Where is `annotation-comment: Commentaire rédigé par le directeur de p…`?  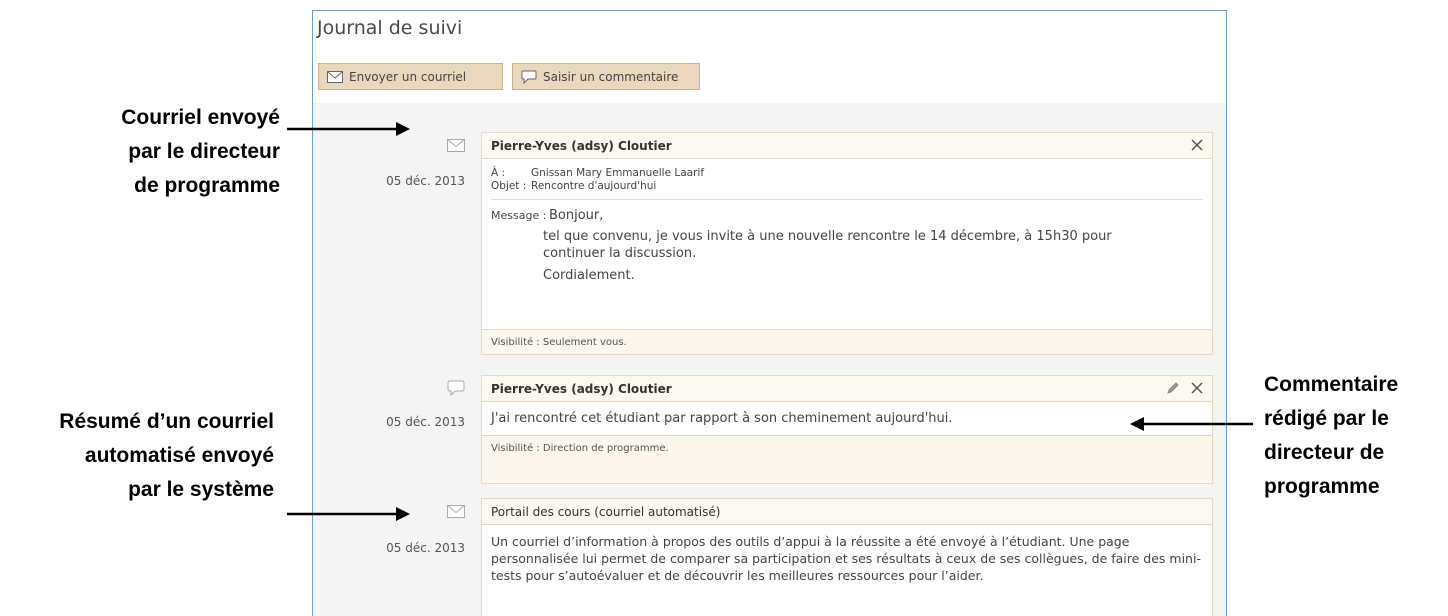 annotation-comment: Commentaire rédigé par le directeur de p… is located at coordinates (1356, 436).